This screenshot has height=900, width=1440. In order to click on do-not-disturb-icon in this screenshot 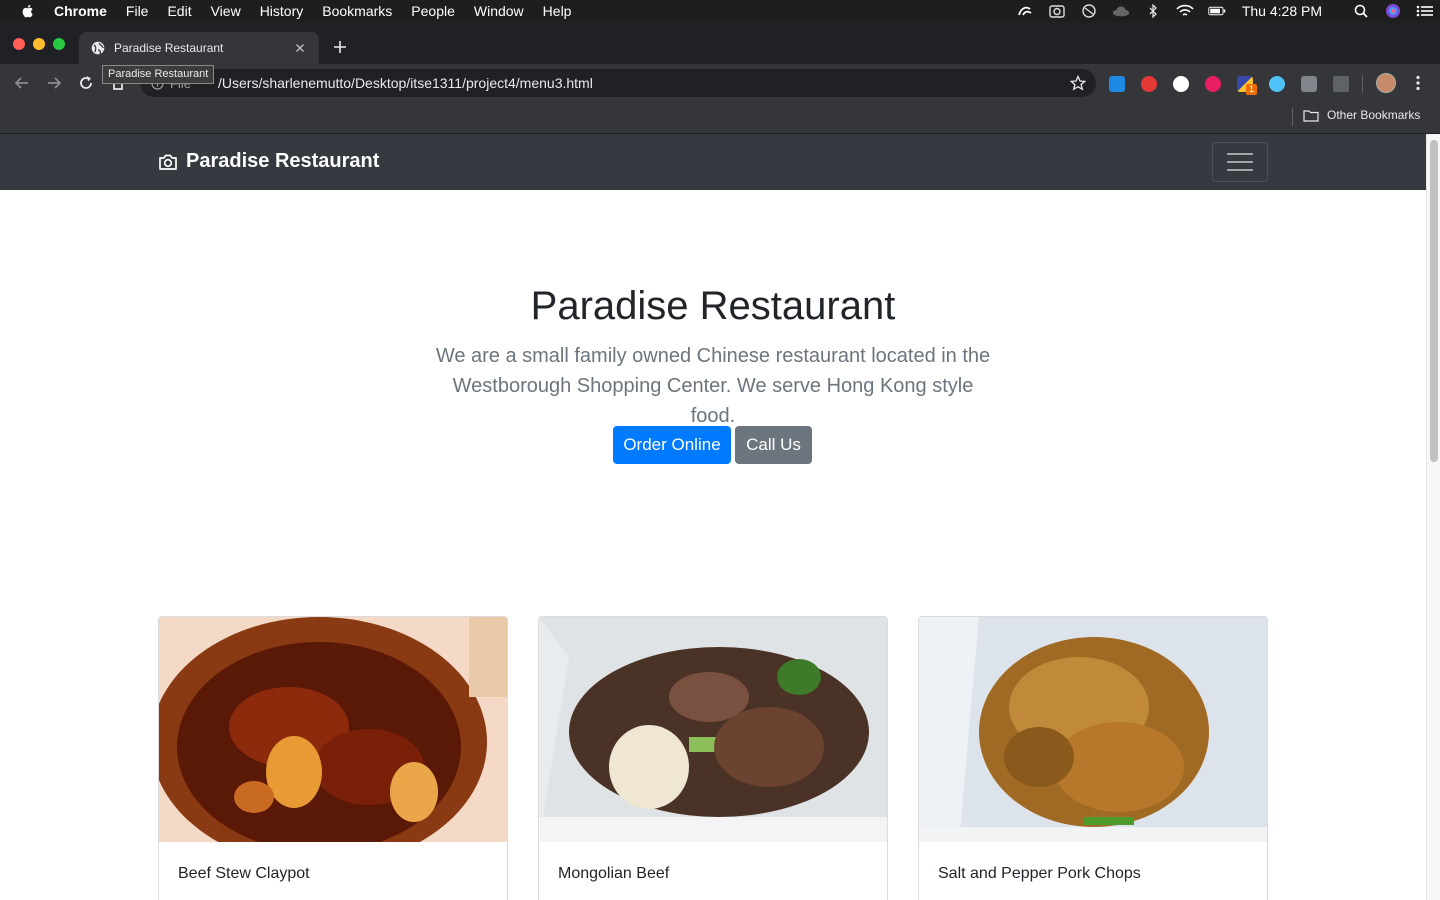, I will do `click(1089, 11)`.